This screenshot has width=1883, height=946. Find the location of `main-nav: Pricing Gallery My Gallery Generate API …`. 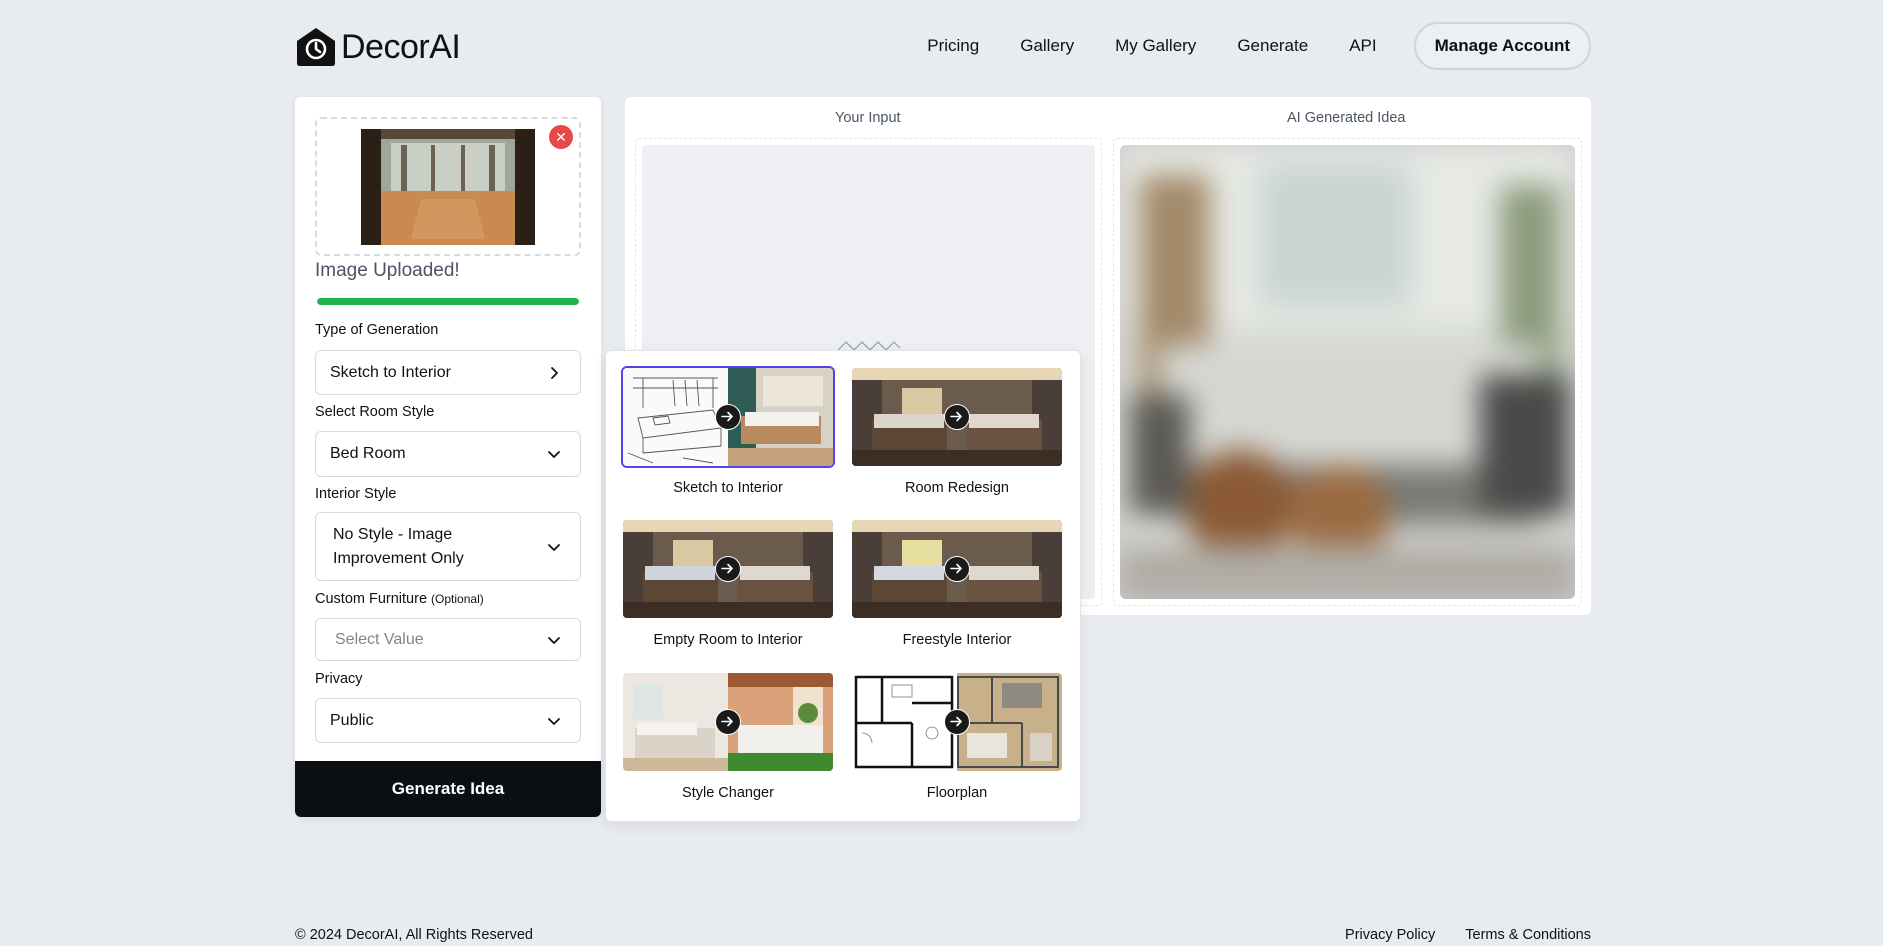

main-nav: Pricing Gallery My Gallery Generate API … is located at coordinates (1259, 46).